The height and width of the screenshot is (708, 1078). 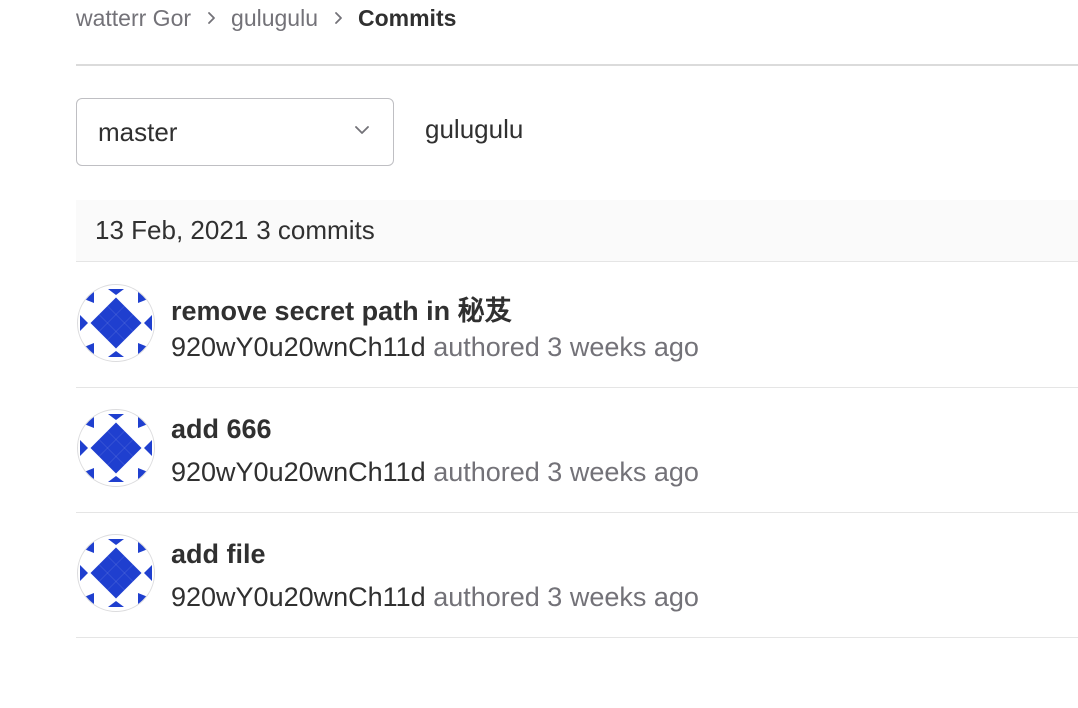 I want to click on commit-day-header: 13 Feb, 2021 3 commits, so click(x=577, y=231).